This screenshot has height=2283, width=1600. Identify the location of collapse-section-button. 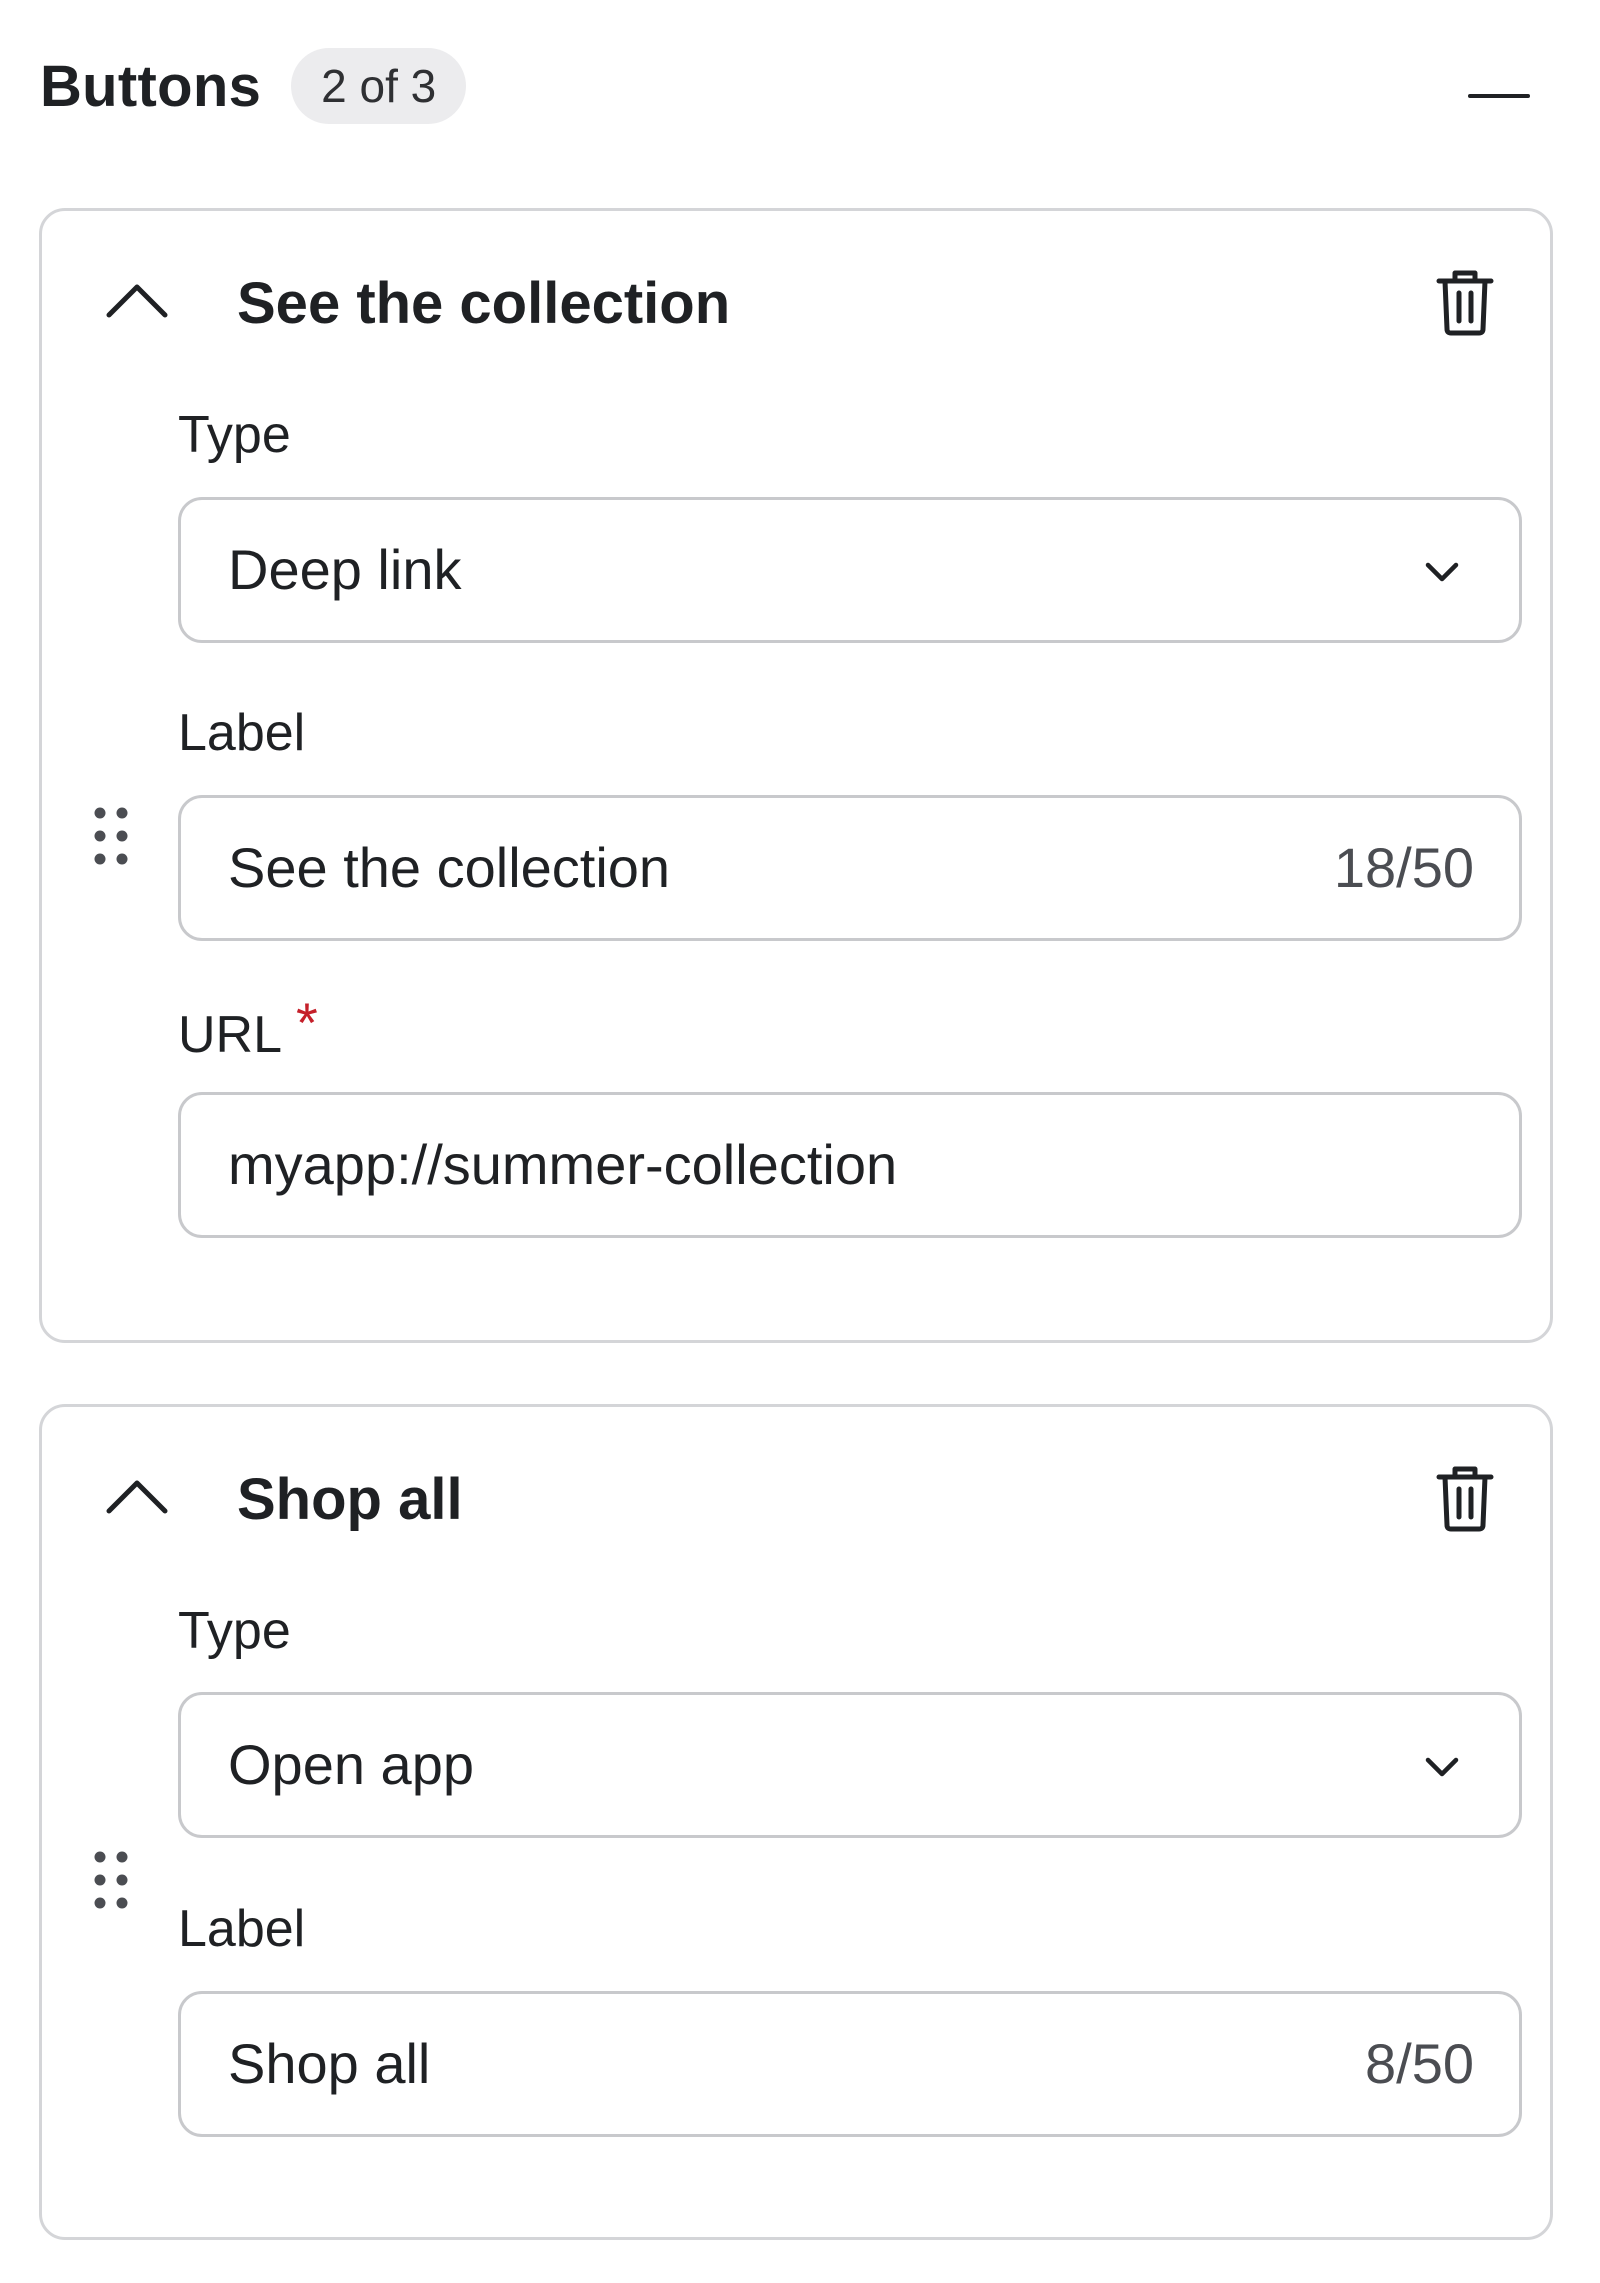
(1500, 86).